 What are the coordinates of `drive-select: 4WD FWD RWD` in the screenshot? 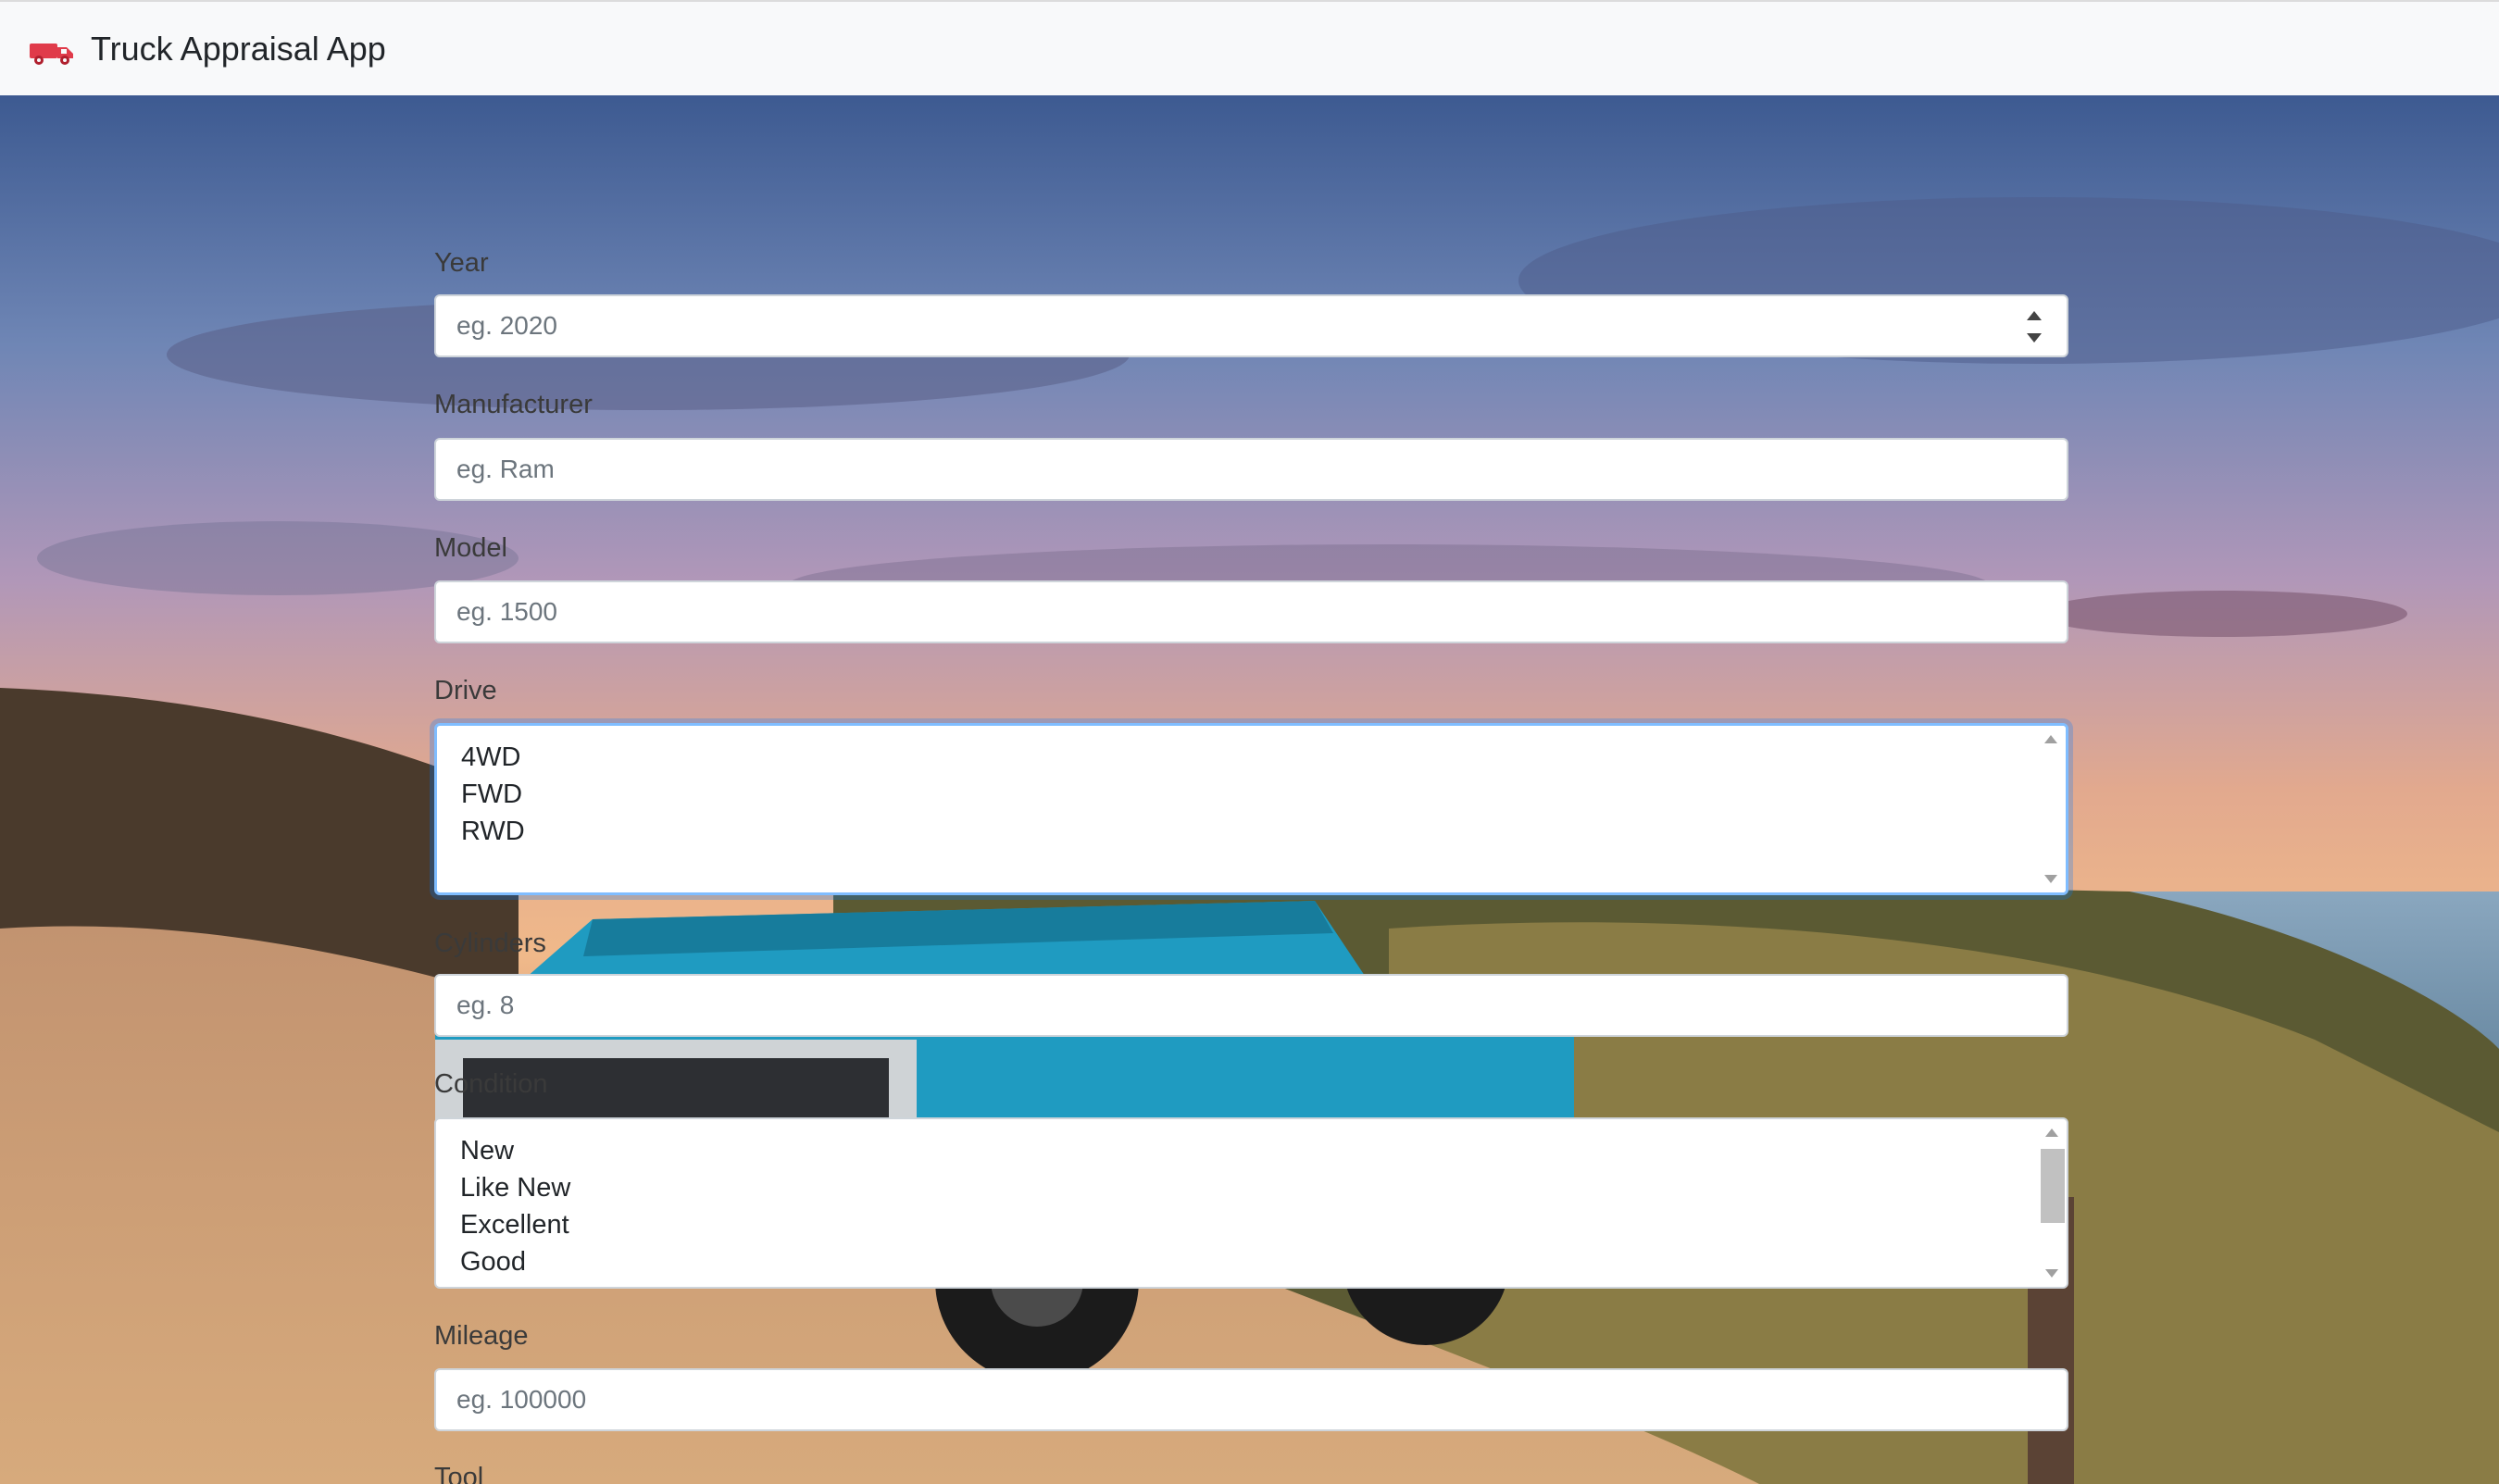 It's located at (1251, 809).